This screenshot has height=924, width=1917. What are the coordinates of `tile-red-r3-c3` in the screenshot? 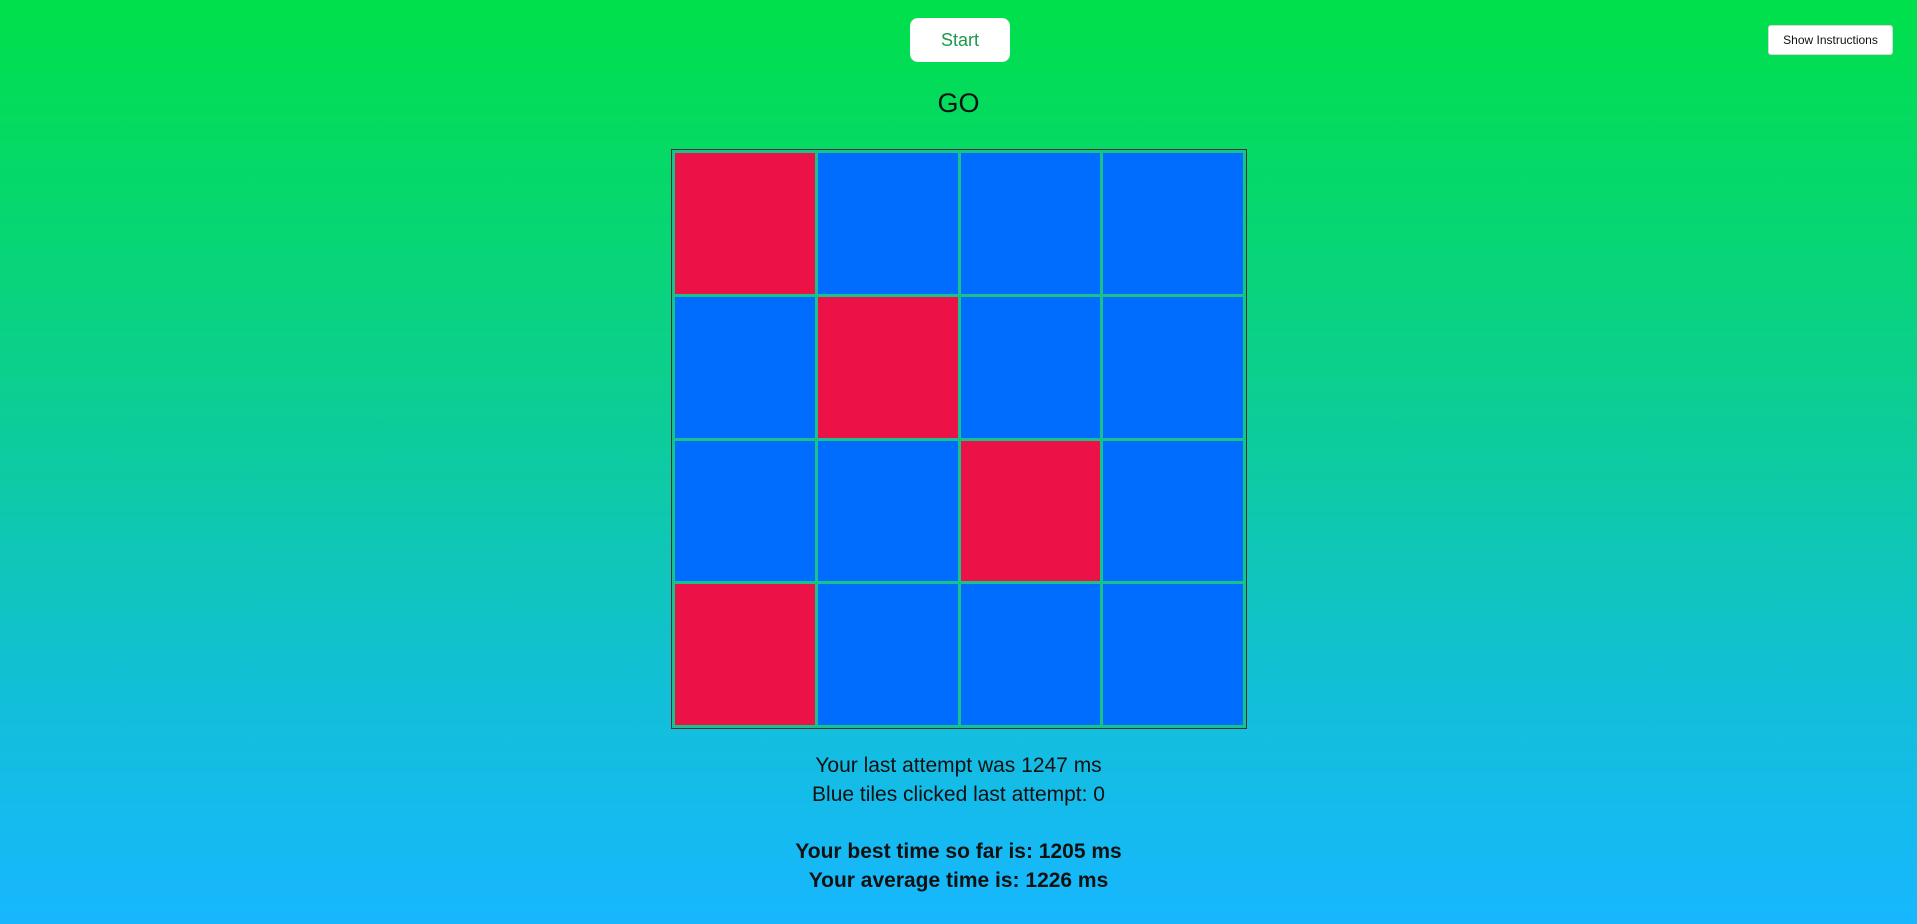 It's located at (1030, 511).